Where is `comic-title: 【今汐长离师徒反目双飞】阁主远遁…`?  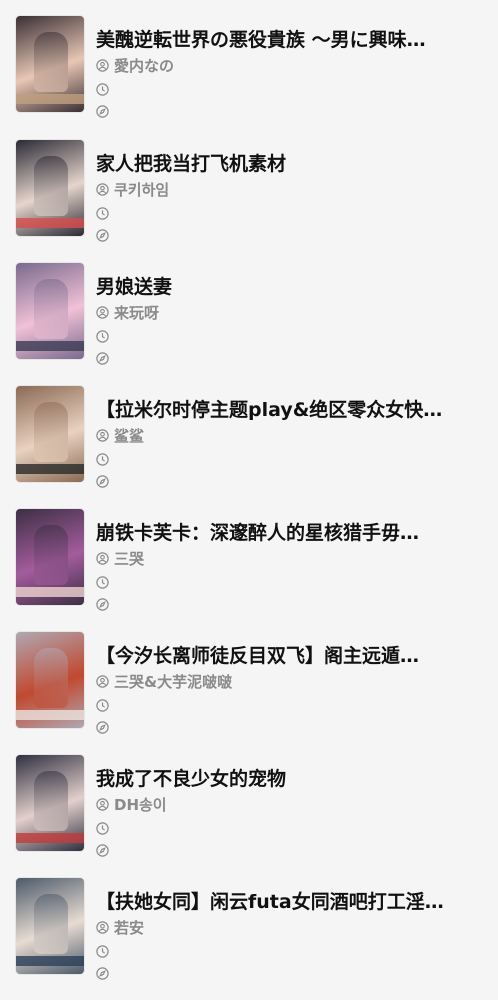
comic-title: 【今汐长离师徒反目双飞】阁主远遁… is located at coordinates (290, 656).